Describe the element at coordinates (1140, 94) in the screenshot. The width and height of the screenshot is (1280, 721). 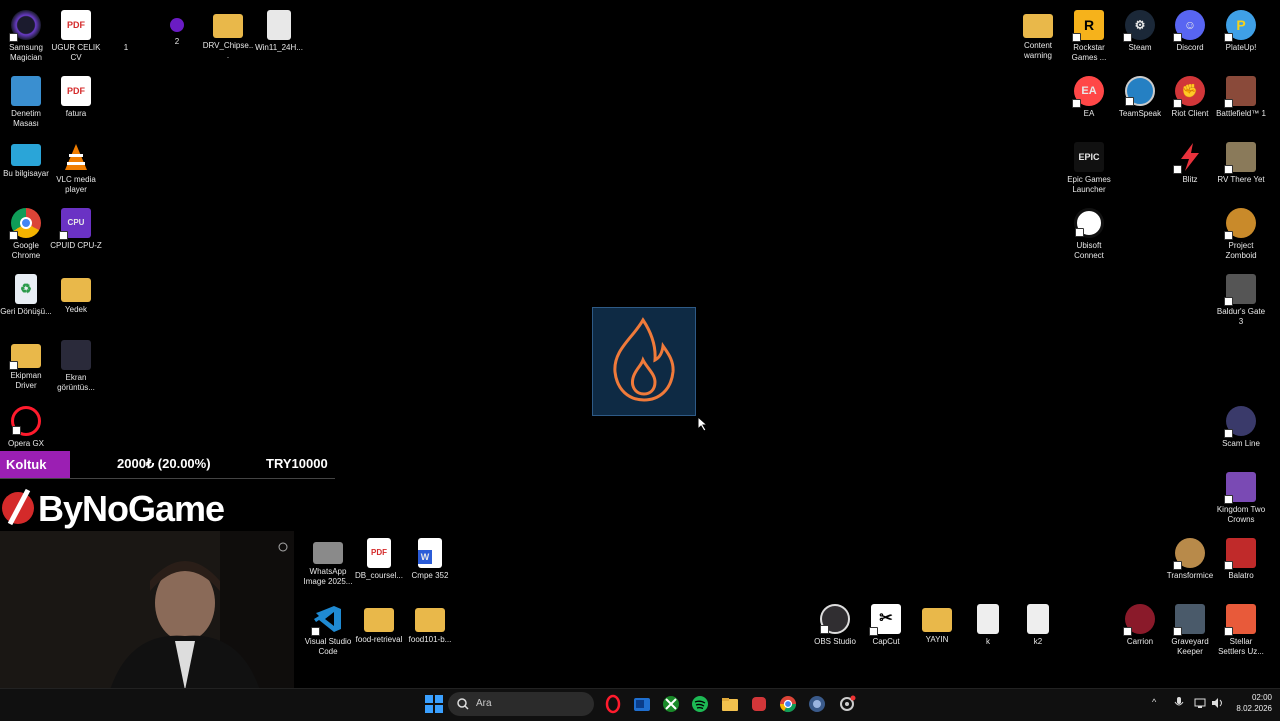
I see `desktop-icon-teamspeak: TeamSpeak` at that location.